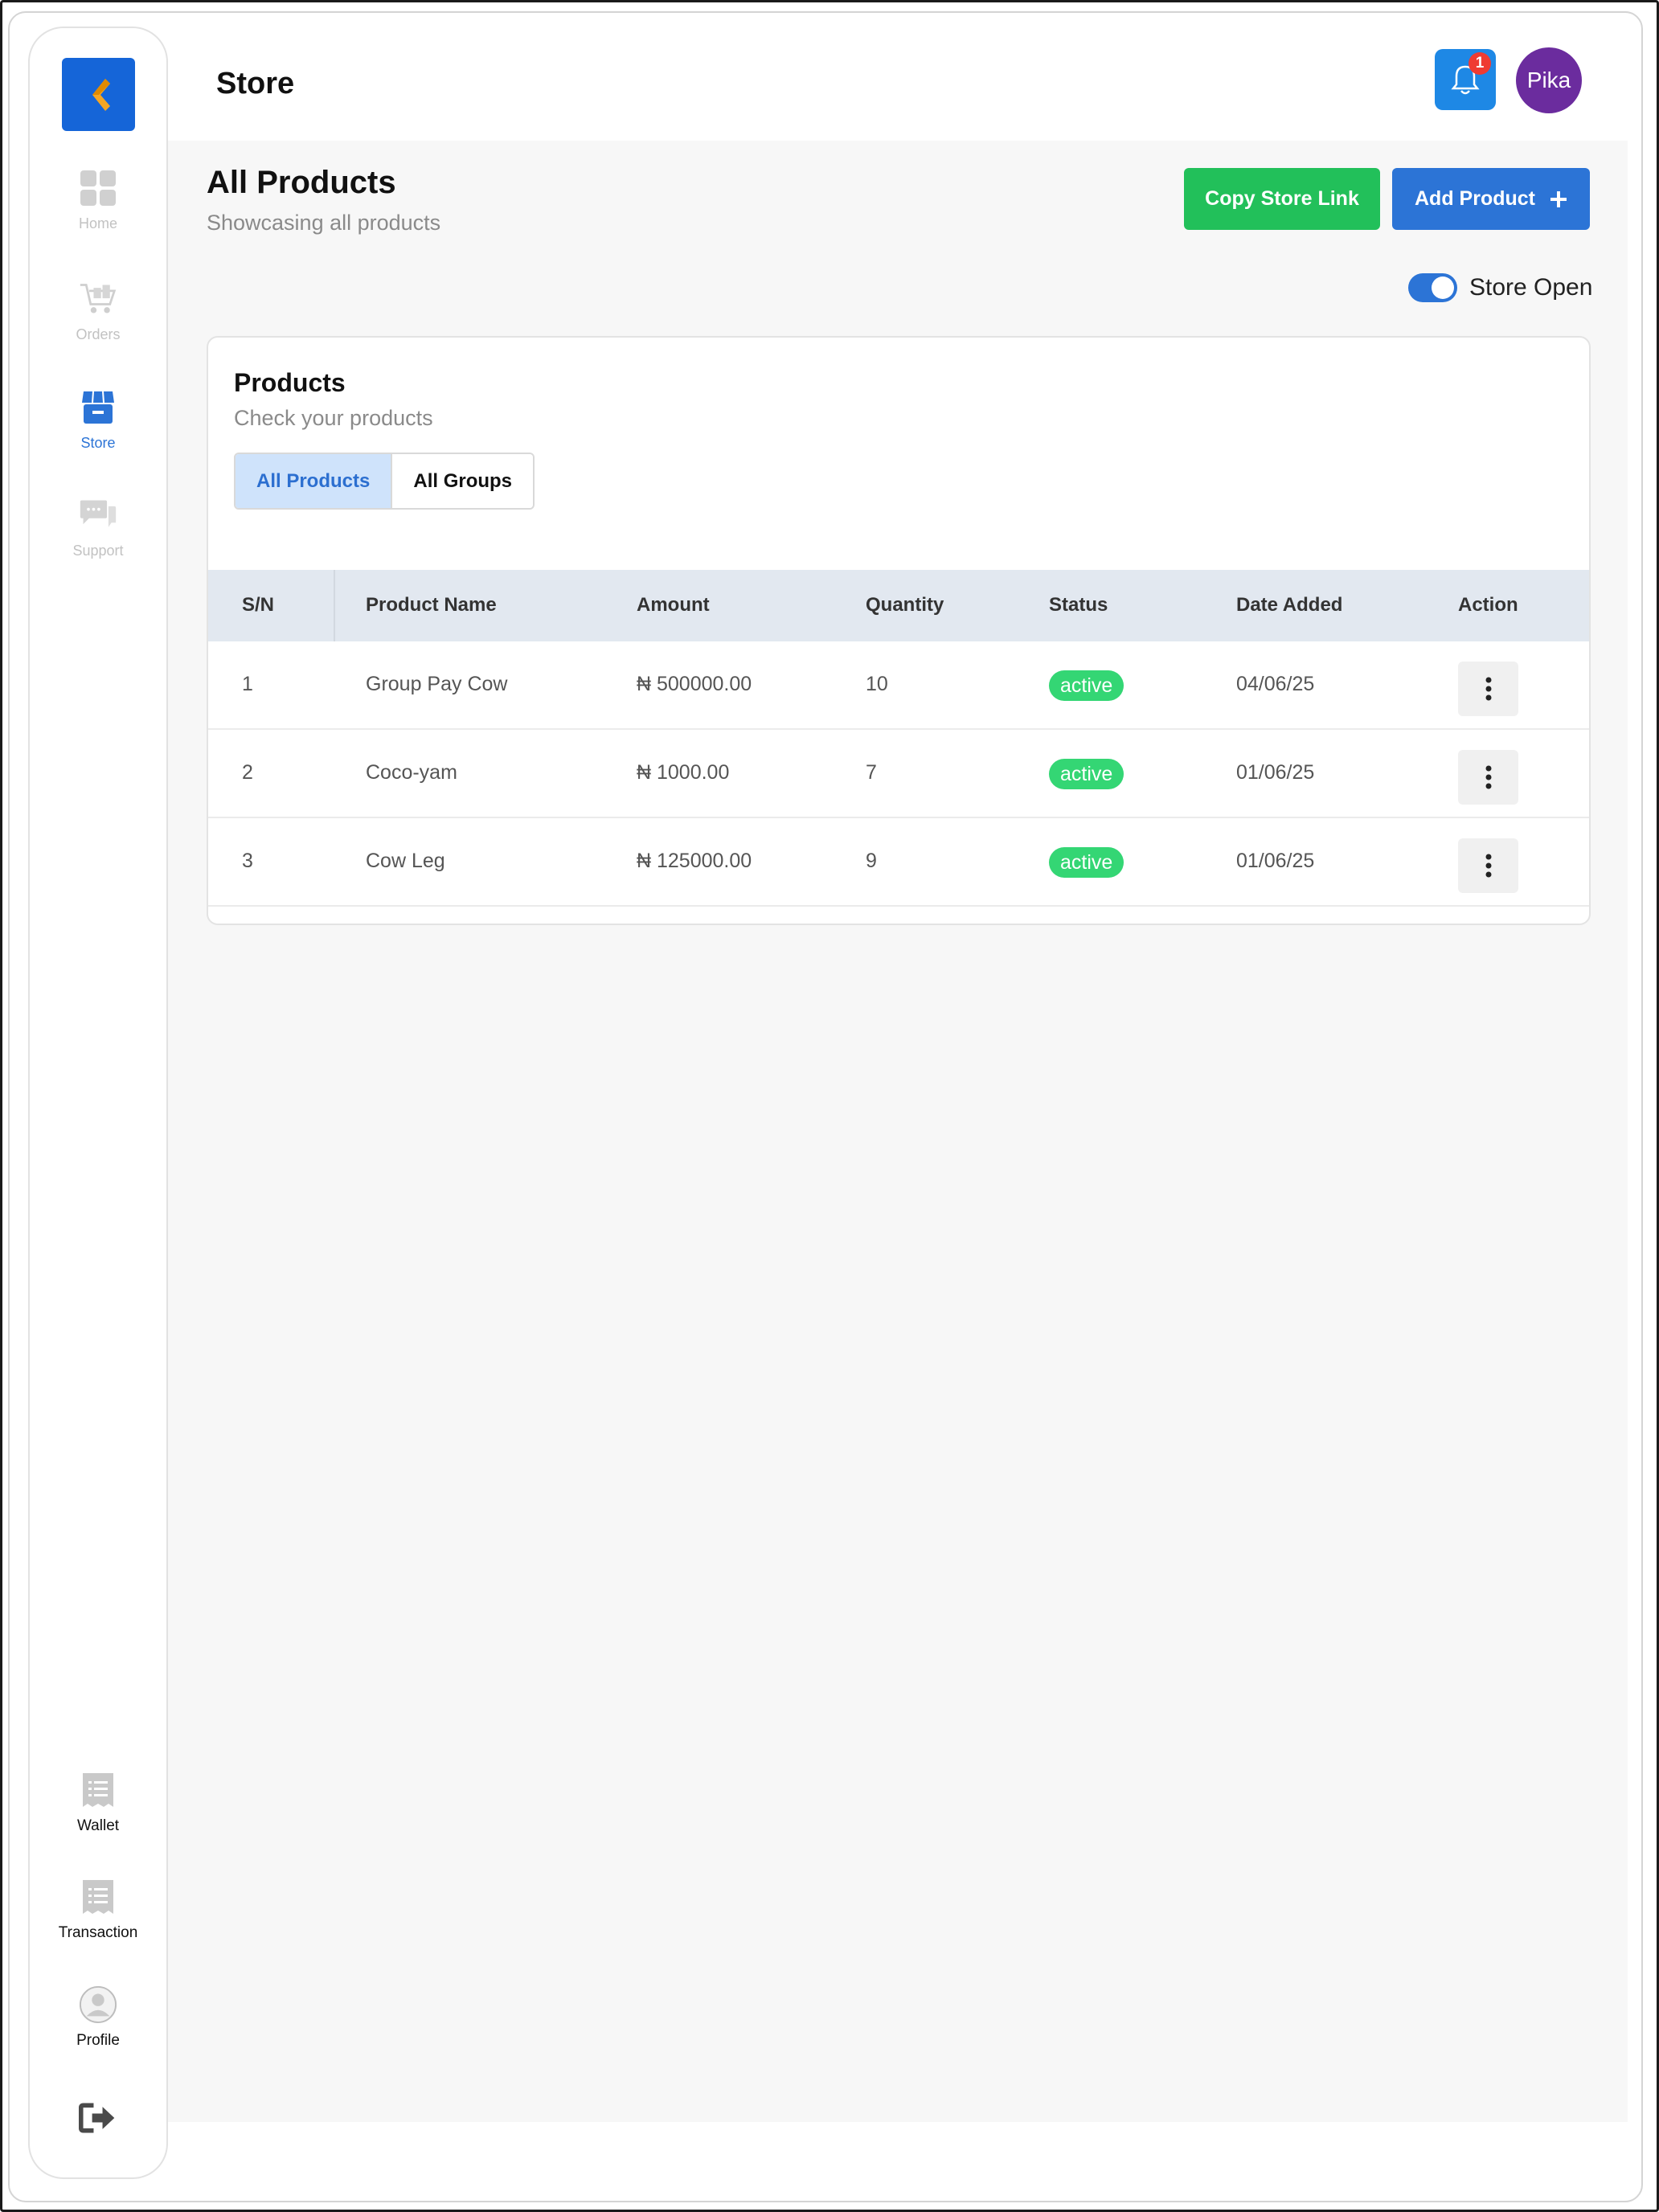 This screenshot has height=2212, width=1659. What do you see at coordinates (98, 299) in the screenshot?
I see `cart-icon` at bounding box center [98, 299].